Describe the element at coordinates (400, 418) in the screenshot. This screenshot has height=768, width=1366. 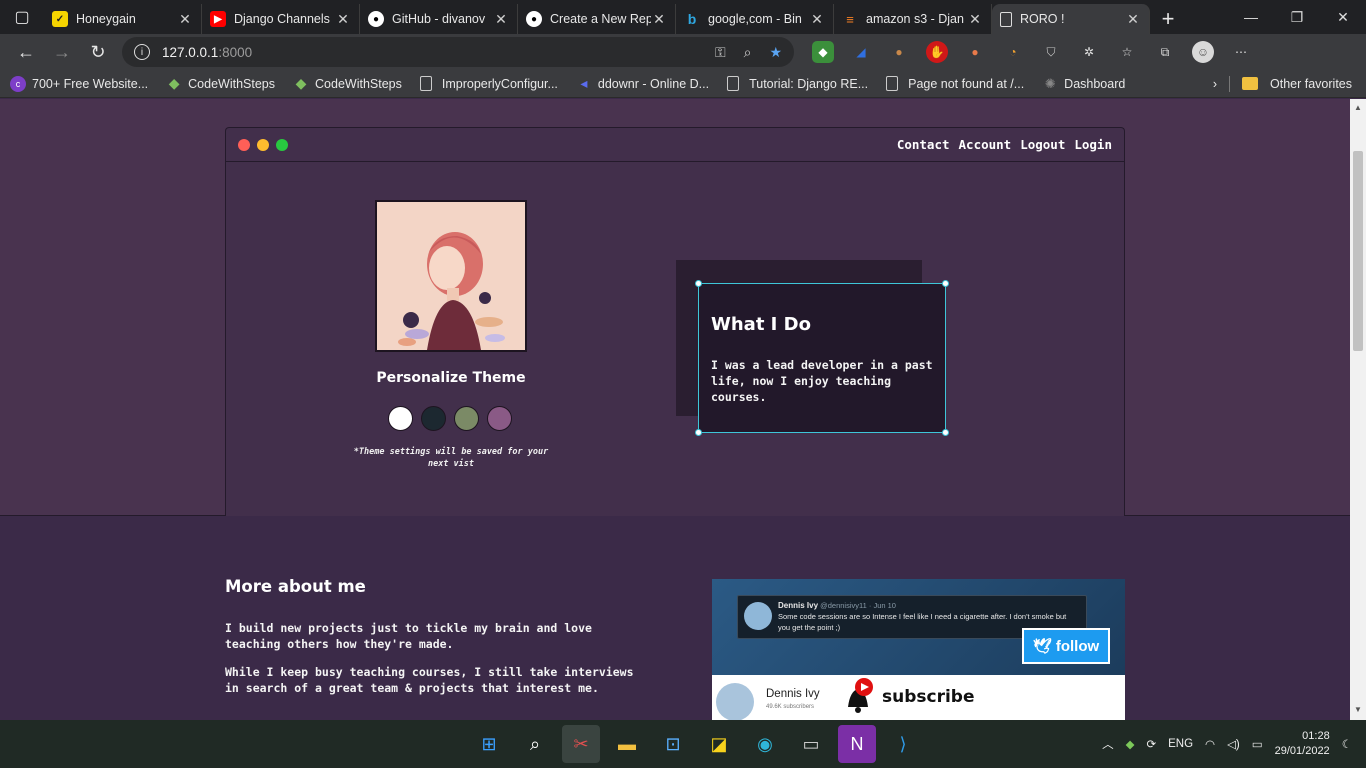
I see `swatch-white` at that location.